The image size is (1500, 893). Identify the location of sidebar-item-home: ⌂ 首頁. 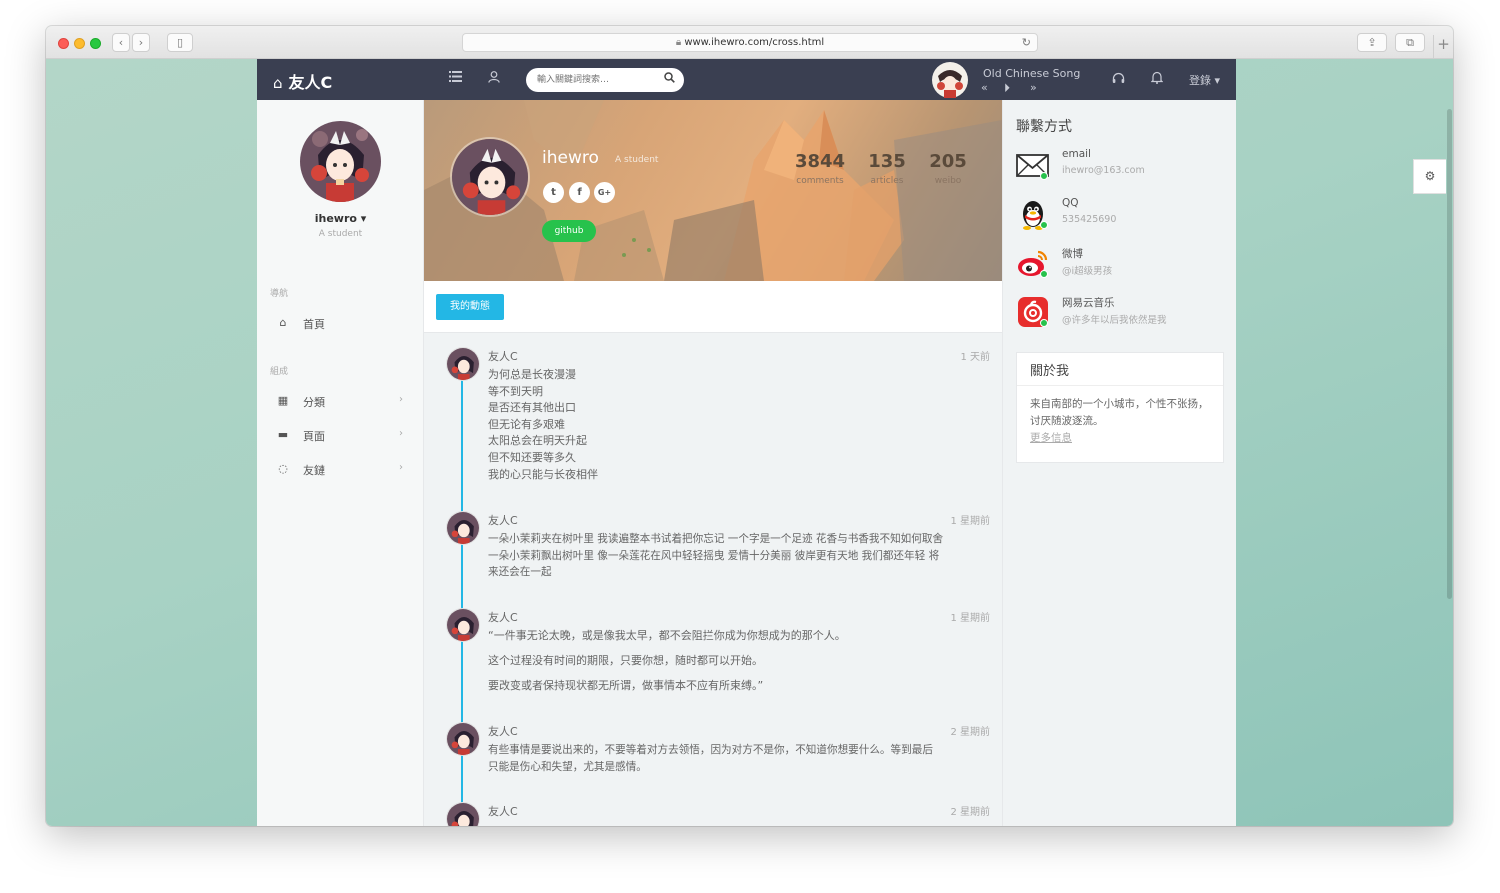
(340, 323).